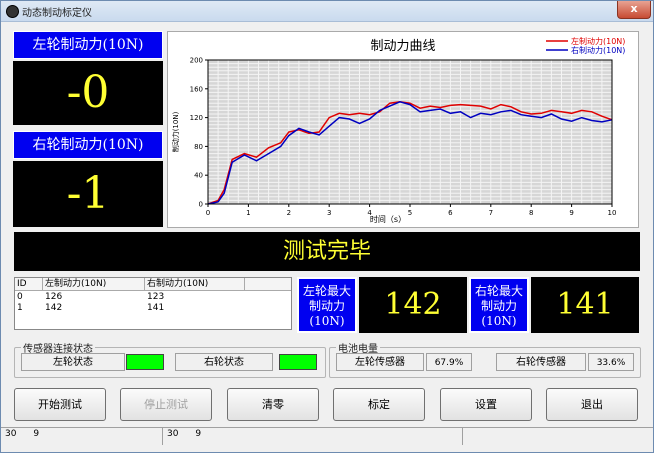 The image size is (654, 453). I want to click on left-max-value: 142, so click(413, 305).